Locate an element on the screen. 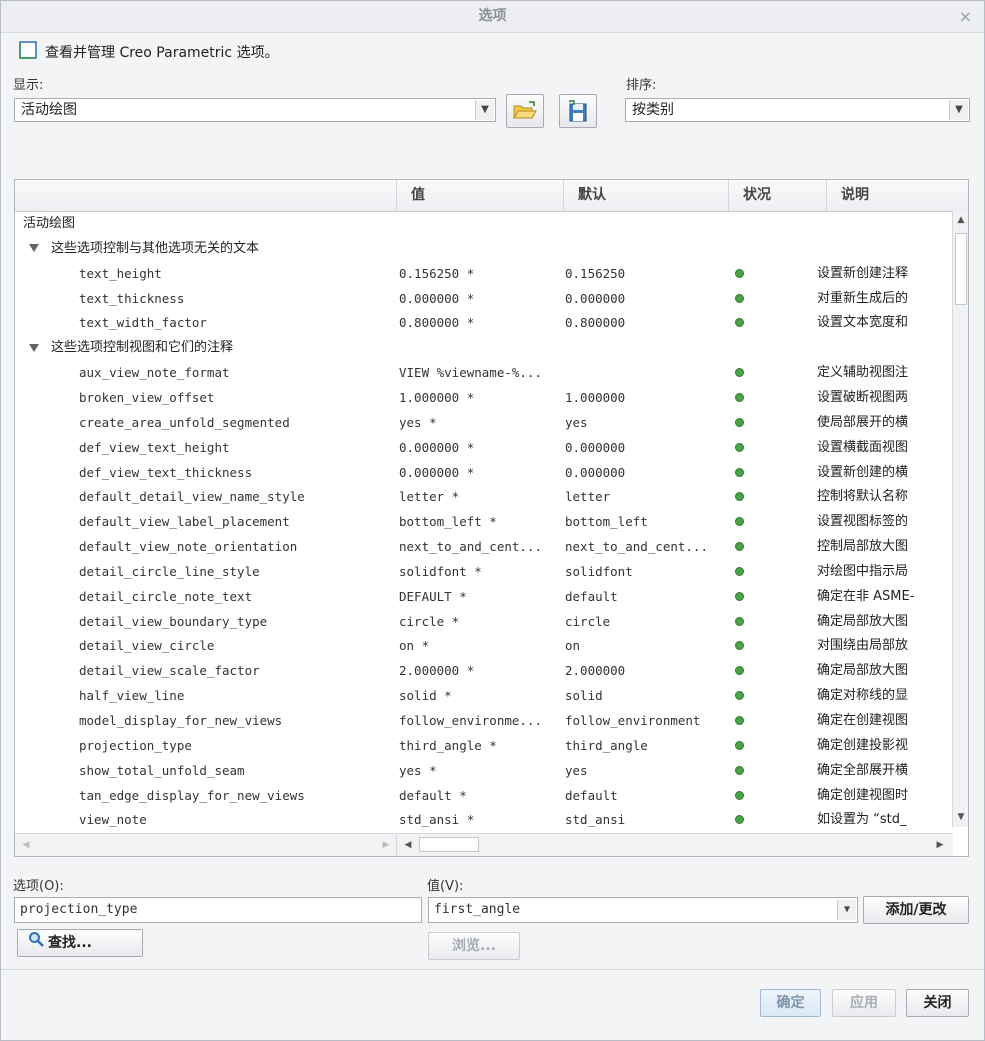 Image resolution: width=985 pixels, height=1041 pixels. option-default: 1.000000 is located at coordinates (595, 397).